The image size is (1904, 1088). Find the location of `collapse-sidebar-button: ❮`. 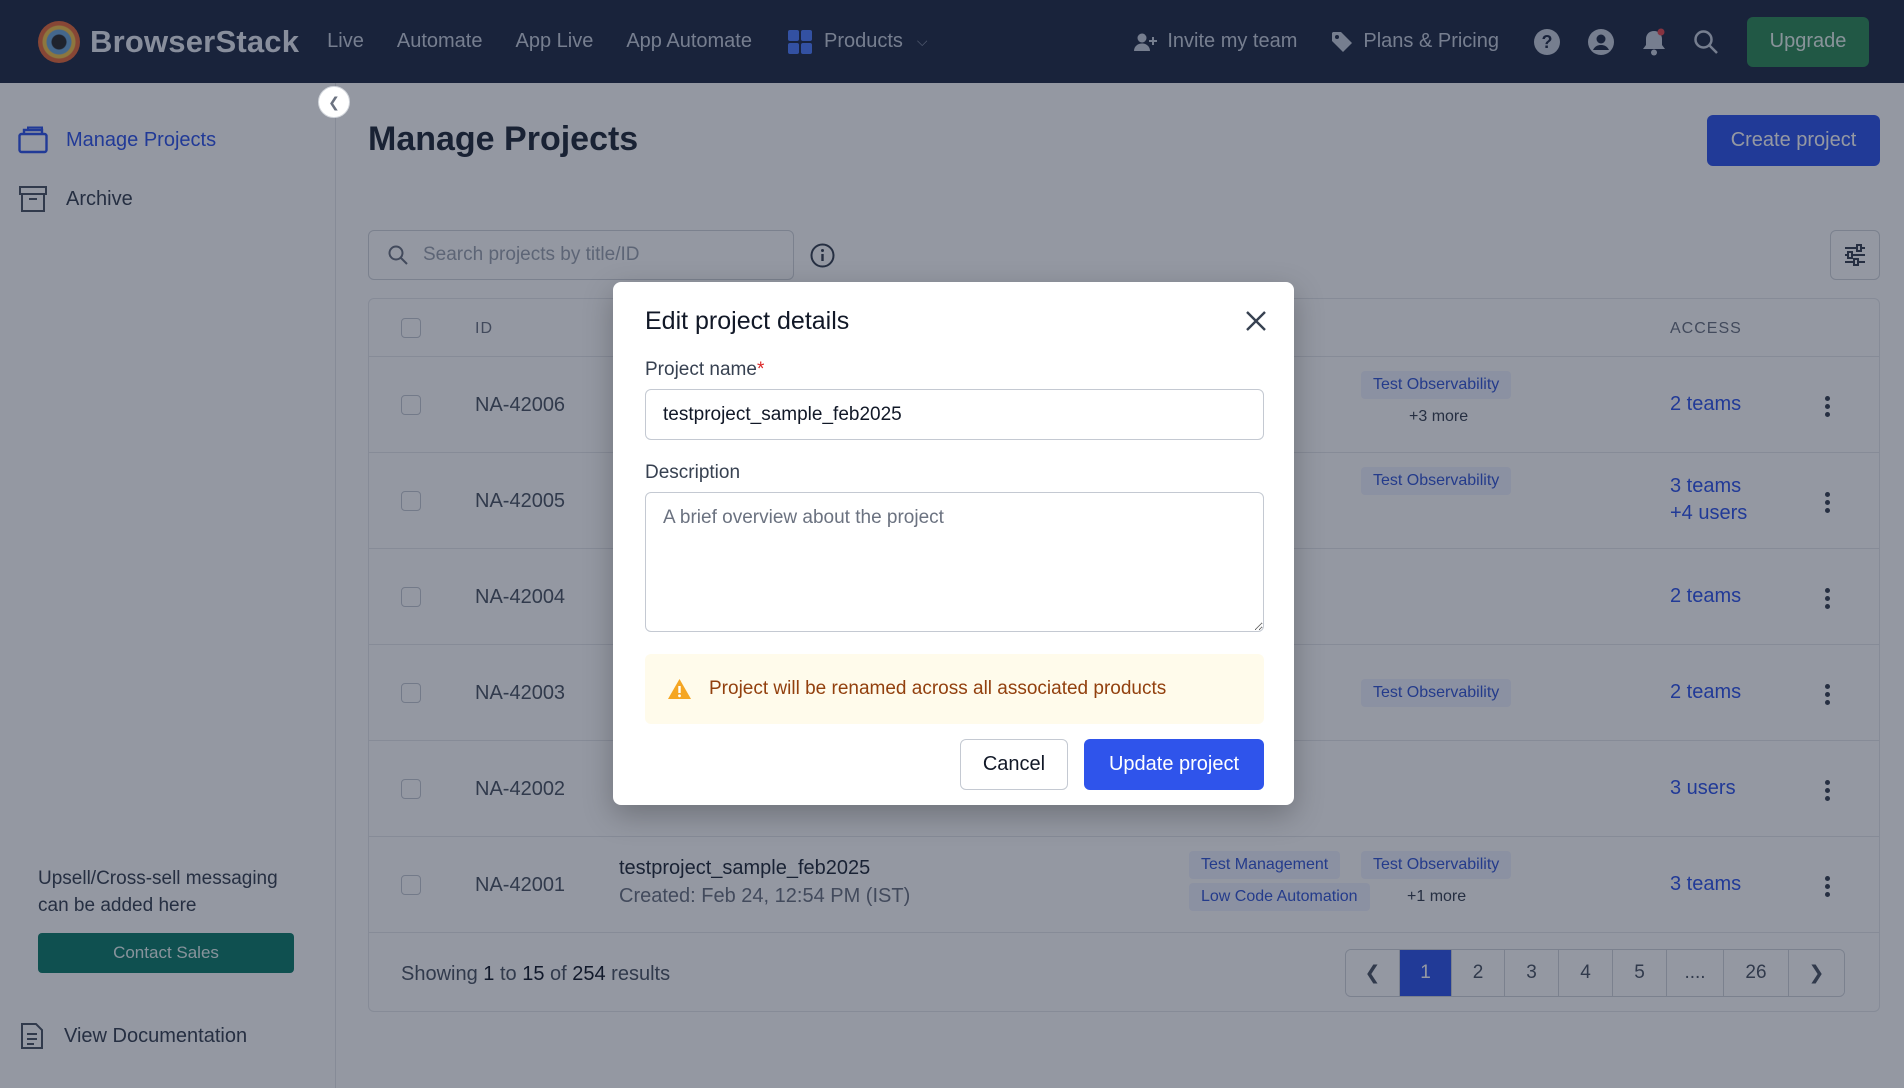

collapse-sidebar-button: ❮ is located at coordinates (334, 102).